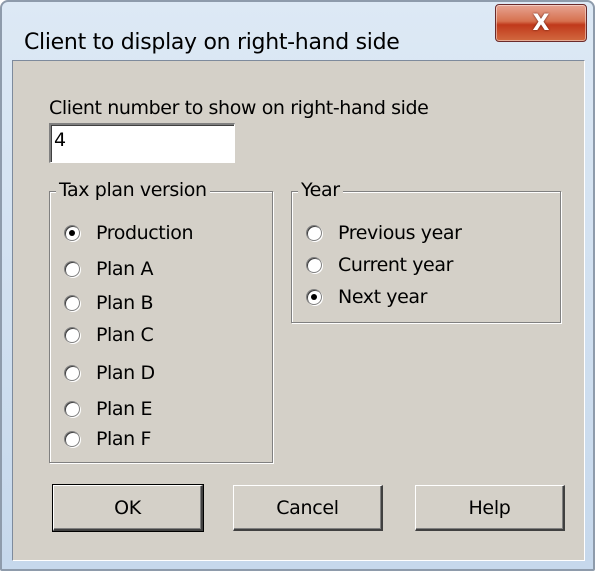 The height and width of the screenshot is (571, 595). I want to click on radio-production: Production, so click(128, 233).